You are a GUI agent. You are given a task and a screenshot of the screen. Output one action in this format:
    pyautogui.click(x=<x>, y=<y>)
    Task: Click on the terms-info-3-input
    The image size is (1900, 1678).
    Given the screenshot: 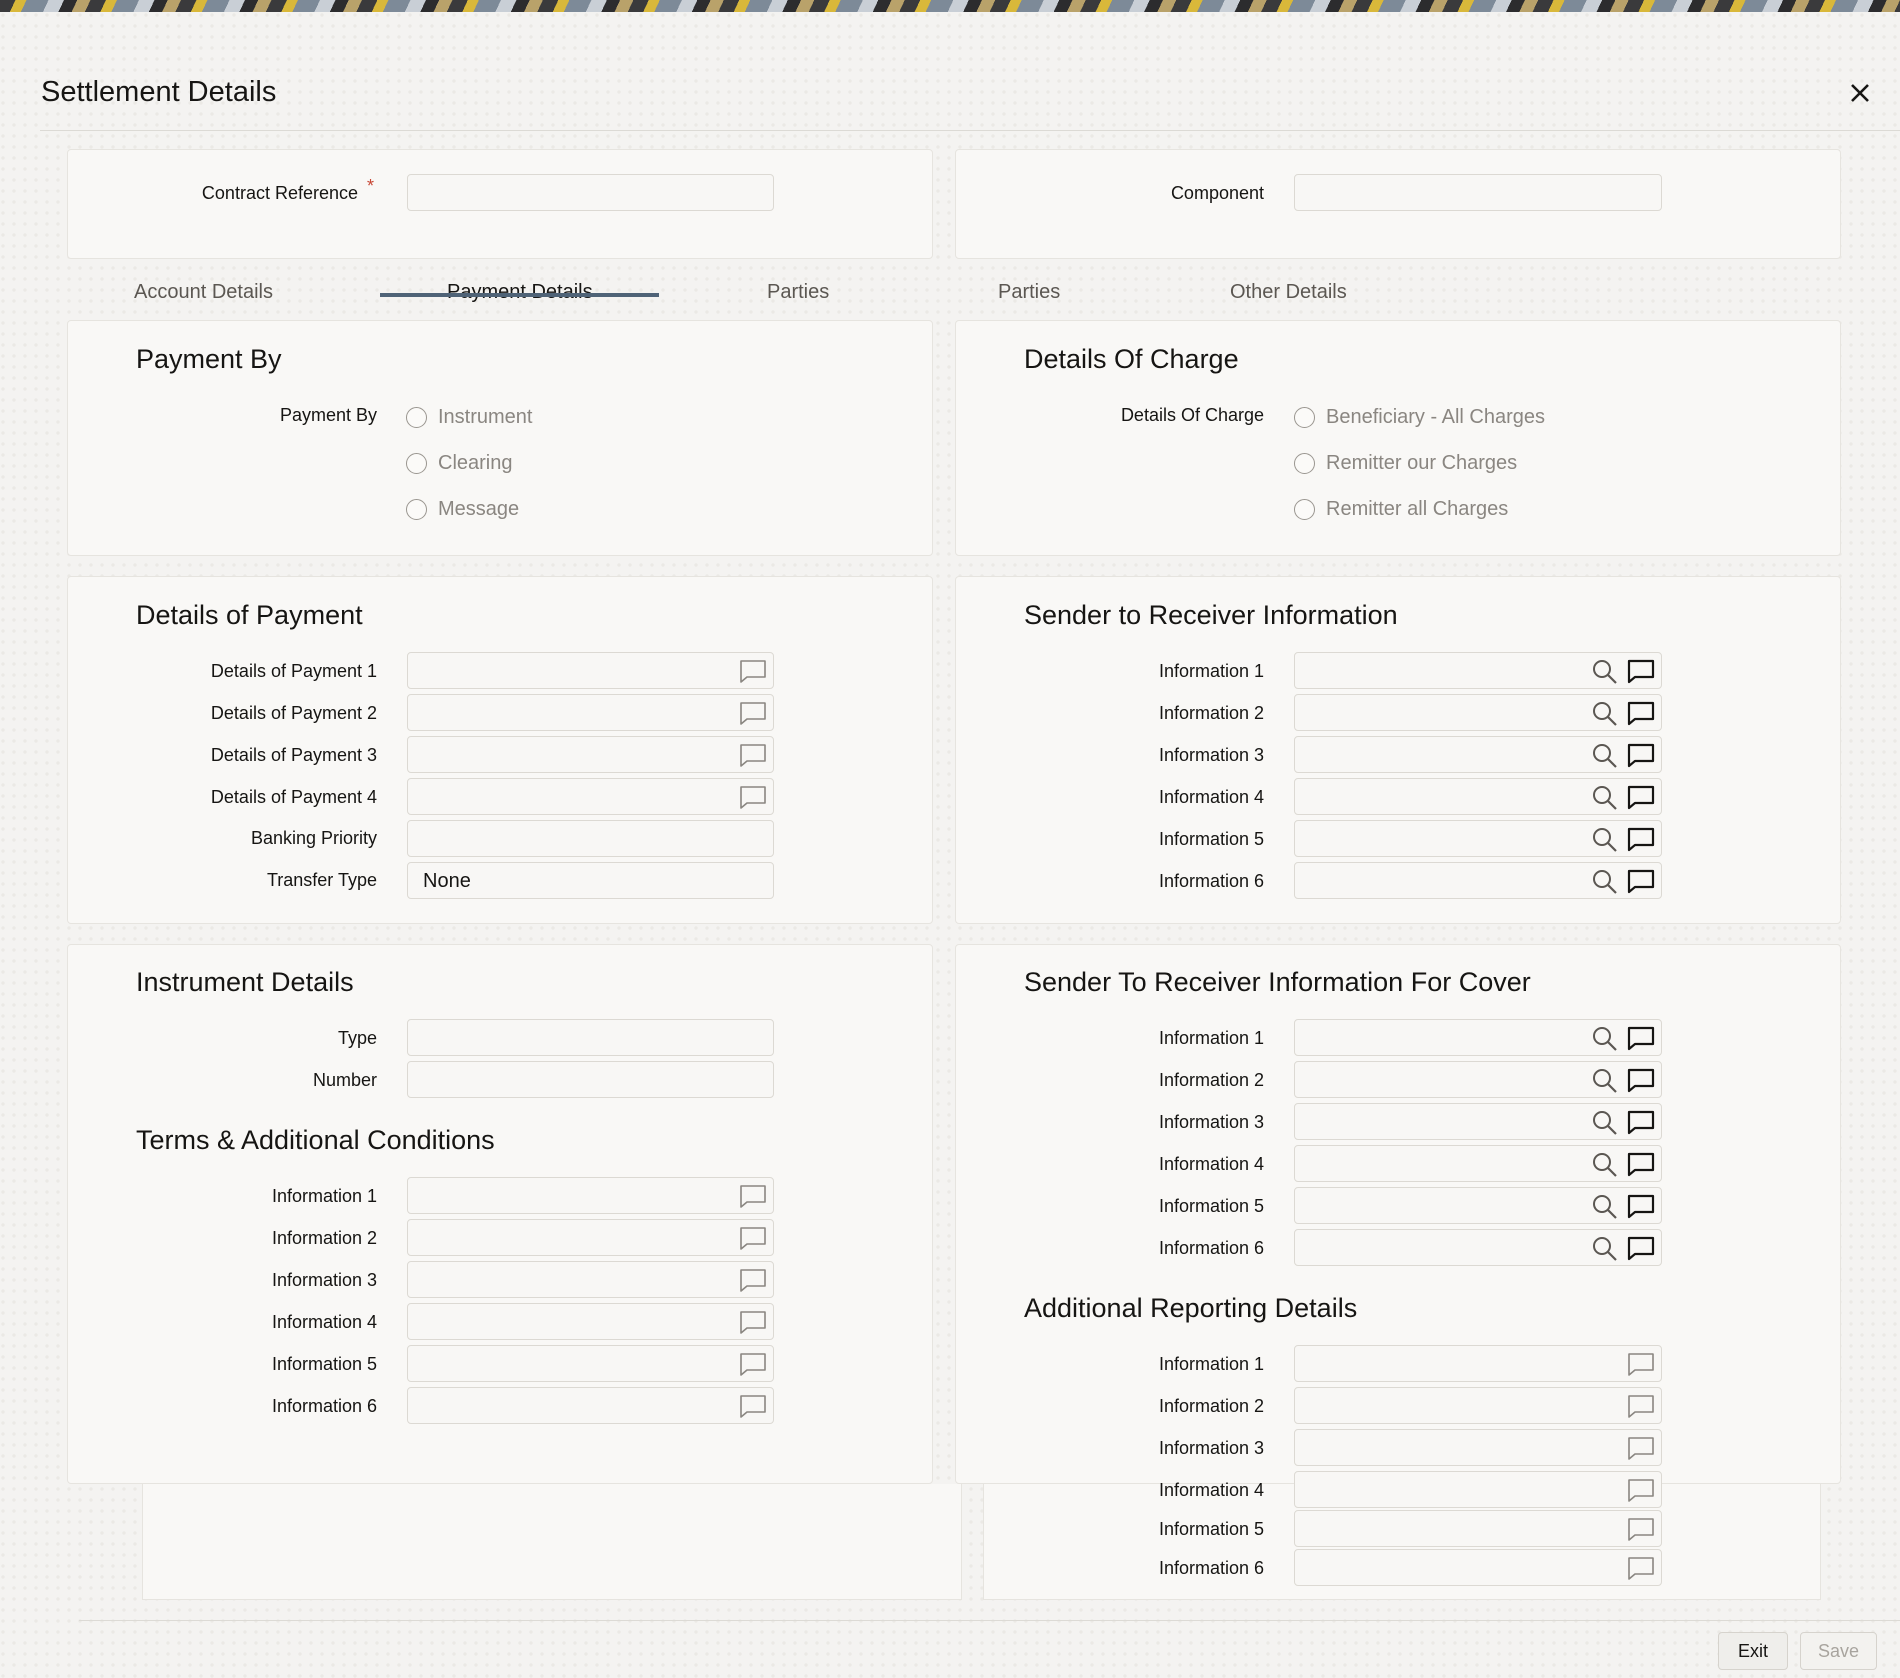 What is the action you would take?
    pyautogui.click(x=590, y=1279)
    